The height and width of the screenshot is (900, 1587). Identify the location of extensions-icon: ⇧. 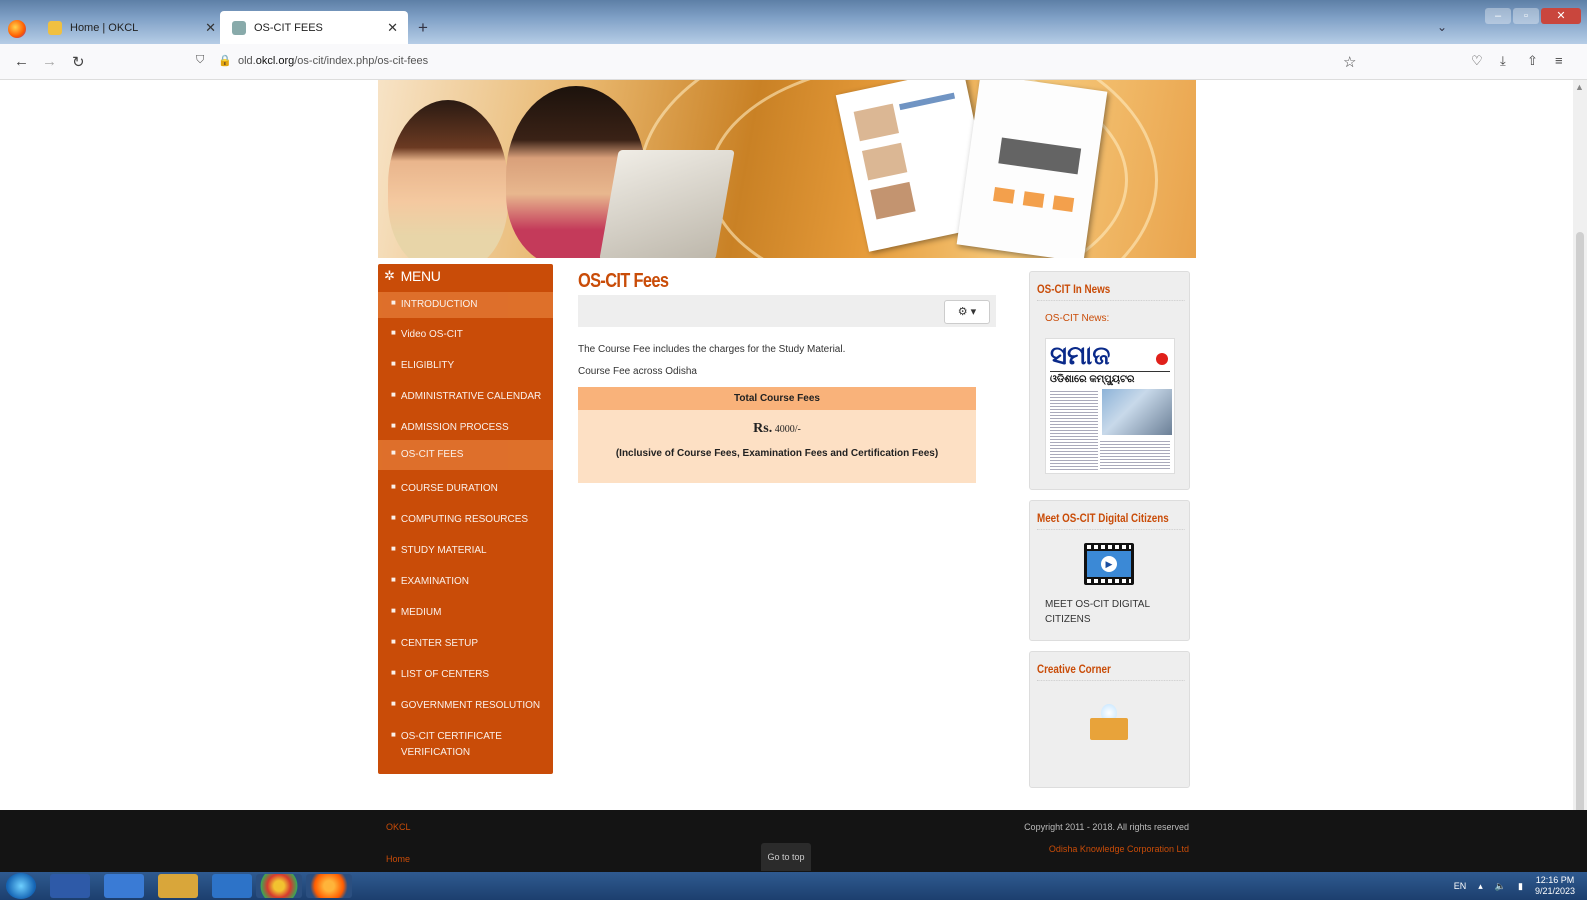
(1532, 61).